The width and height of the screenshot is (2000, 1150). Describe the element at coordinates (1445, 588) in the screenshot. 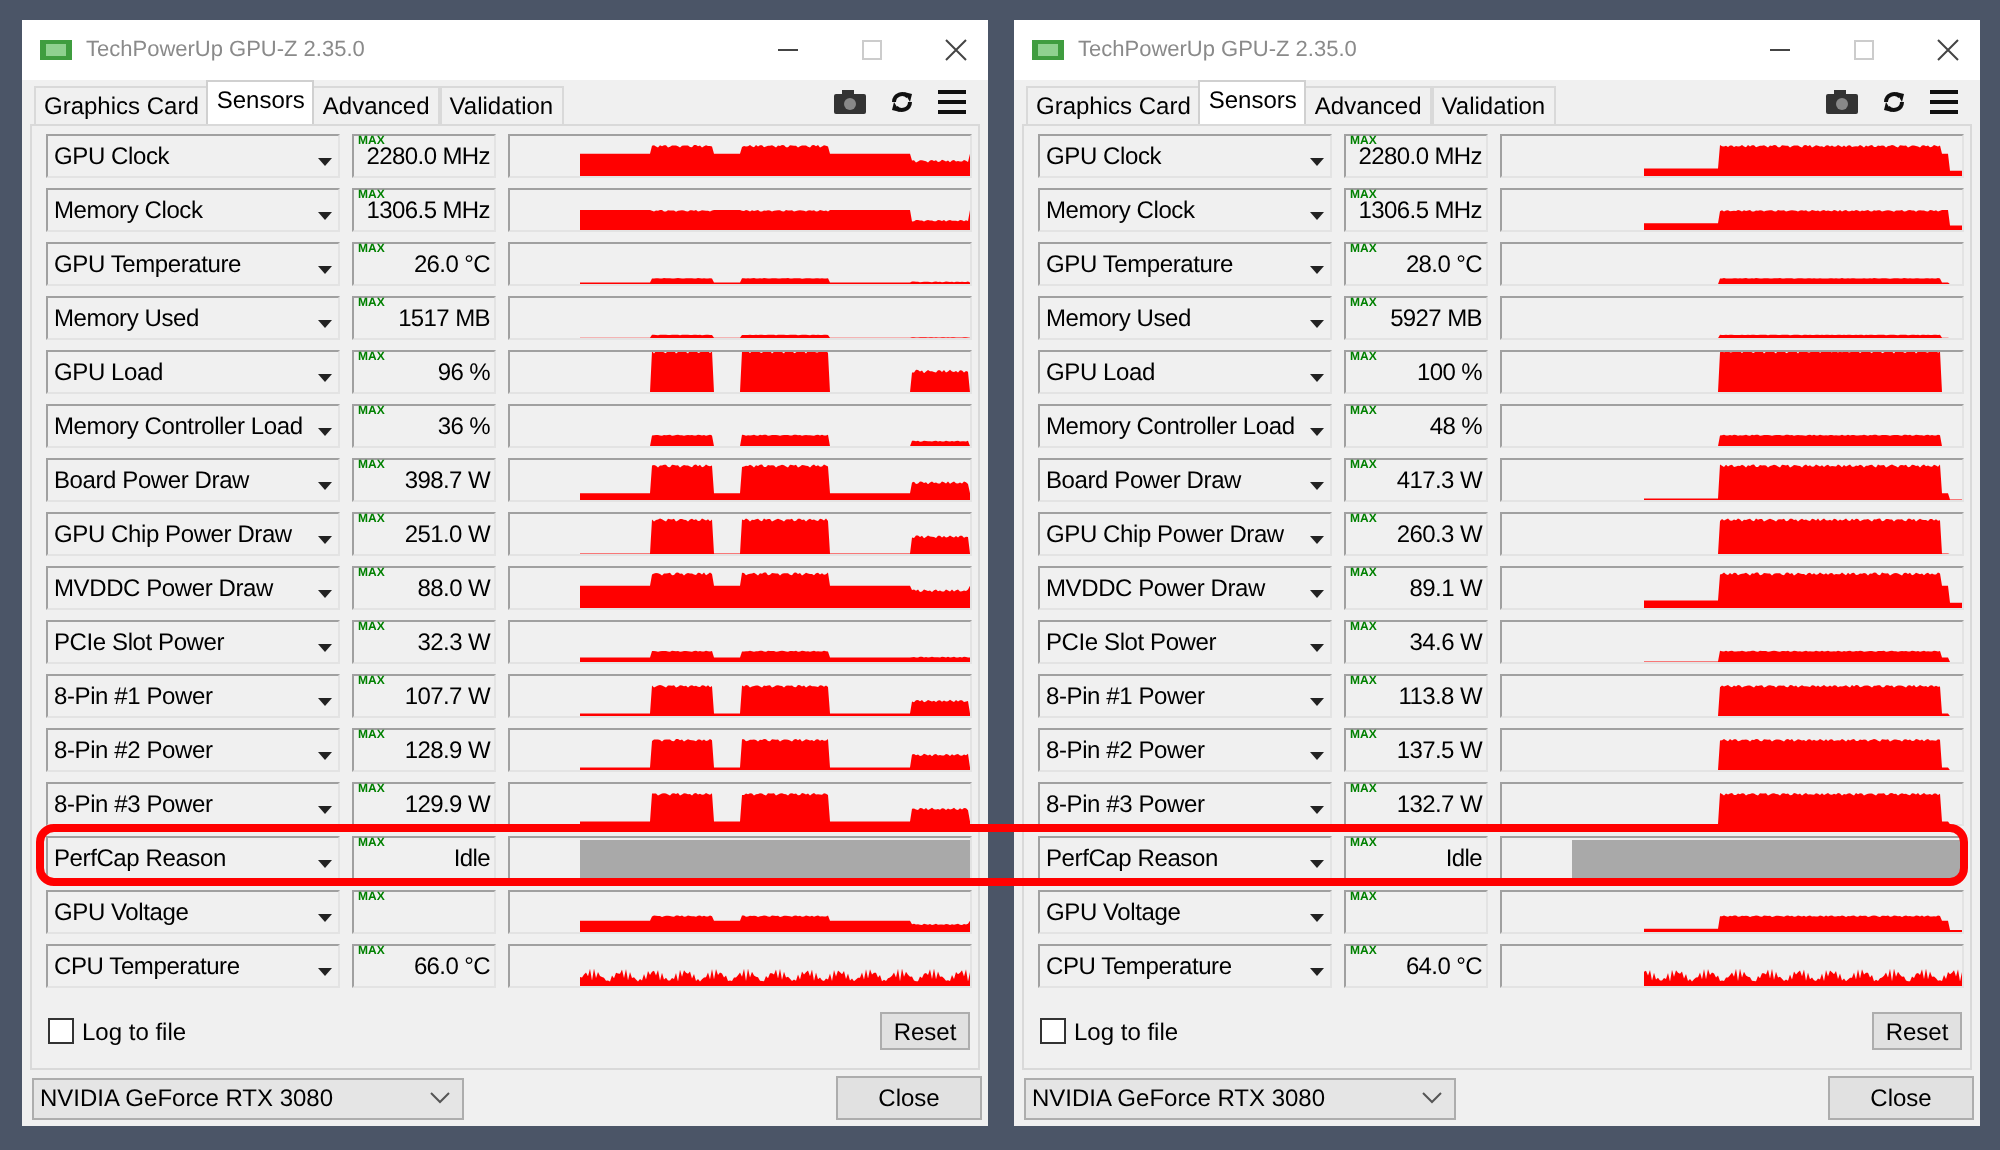

I see `sensor-value: 89.1 W` at that location.